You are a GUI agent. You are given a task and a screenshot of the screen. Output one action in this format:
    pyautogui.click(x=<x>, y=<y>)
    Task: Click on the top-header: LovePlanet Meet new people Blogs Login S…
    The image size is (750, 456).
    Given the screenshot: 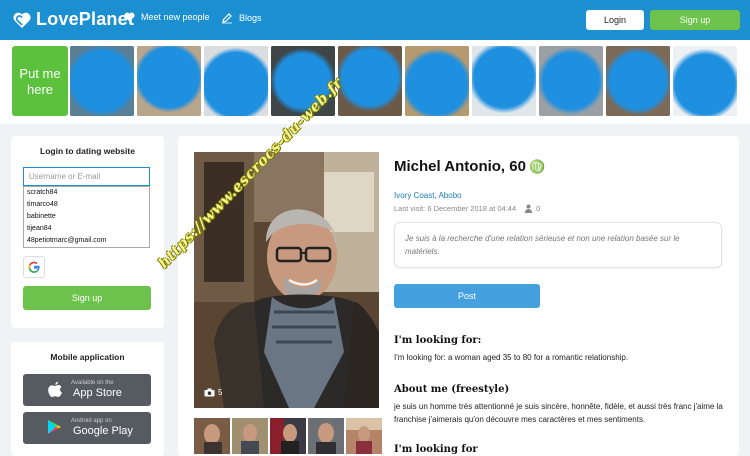 What is the action you would take?
    pyautogui.click(x=375, y=20)
    